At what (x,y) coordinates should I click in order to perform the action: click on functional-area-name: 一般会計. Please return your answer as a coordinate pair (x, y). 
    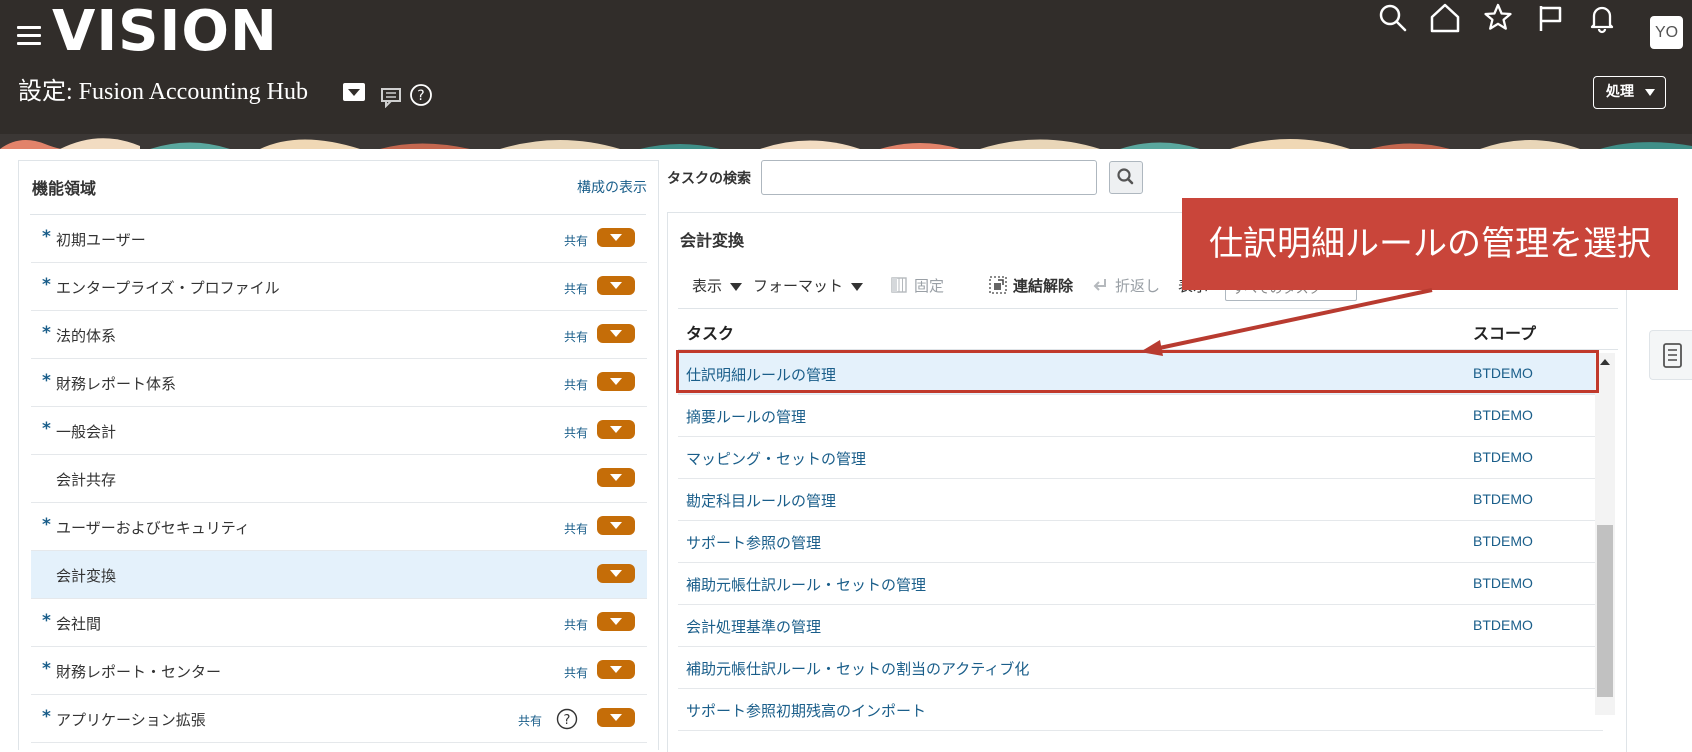
    Looking at the image, I should click on (86, 432).